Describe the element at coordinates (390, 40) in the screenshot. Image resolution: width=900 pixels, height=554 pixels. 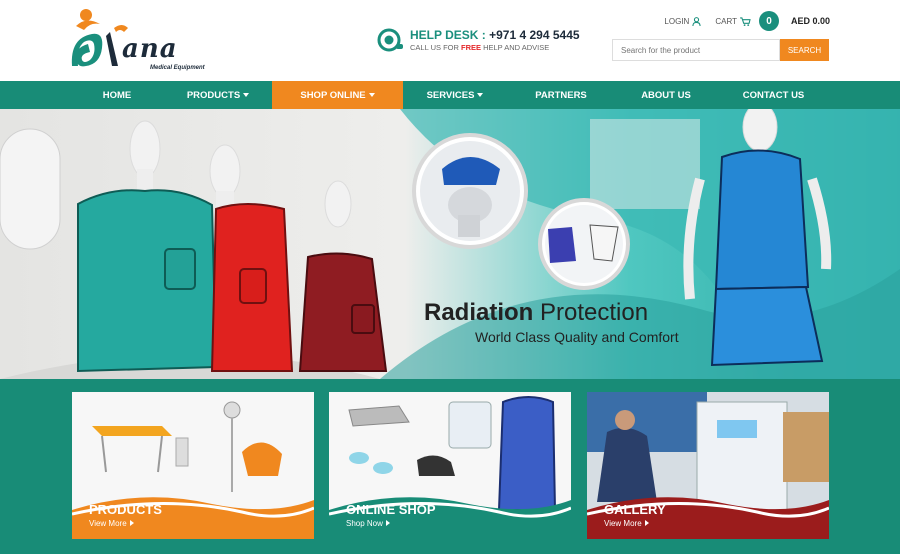
I see `headset-phone-icon` at that location.